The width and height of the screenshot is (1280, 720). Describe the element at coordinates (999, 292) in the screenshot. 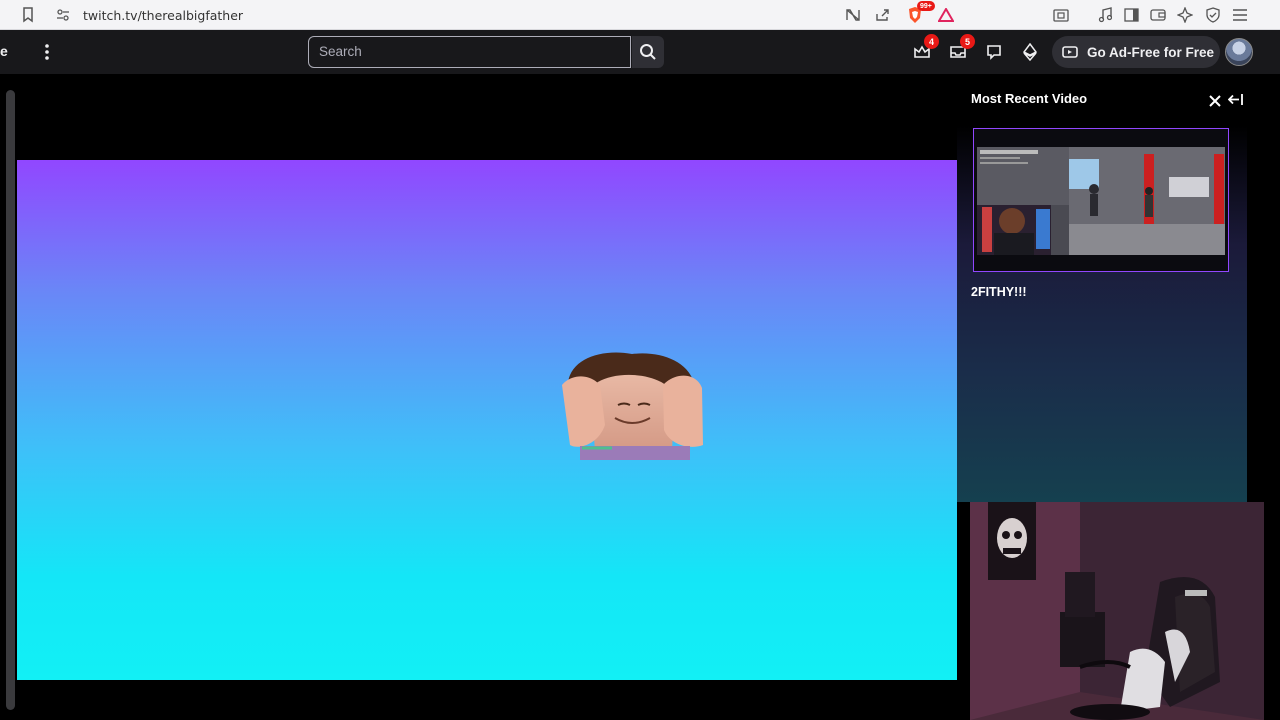

I see `recent-video-title: 2FITHY!!!` at that location.